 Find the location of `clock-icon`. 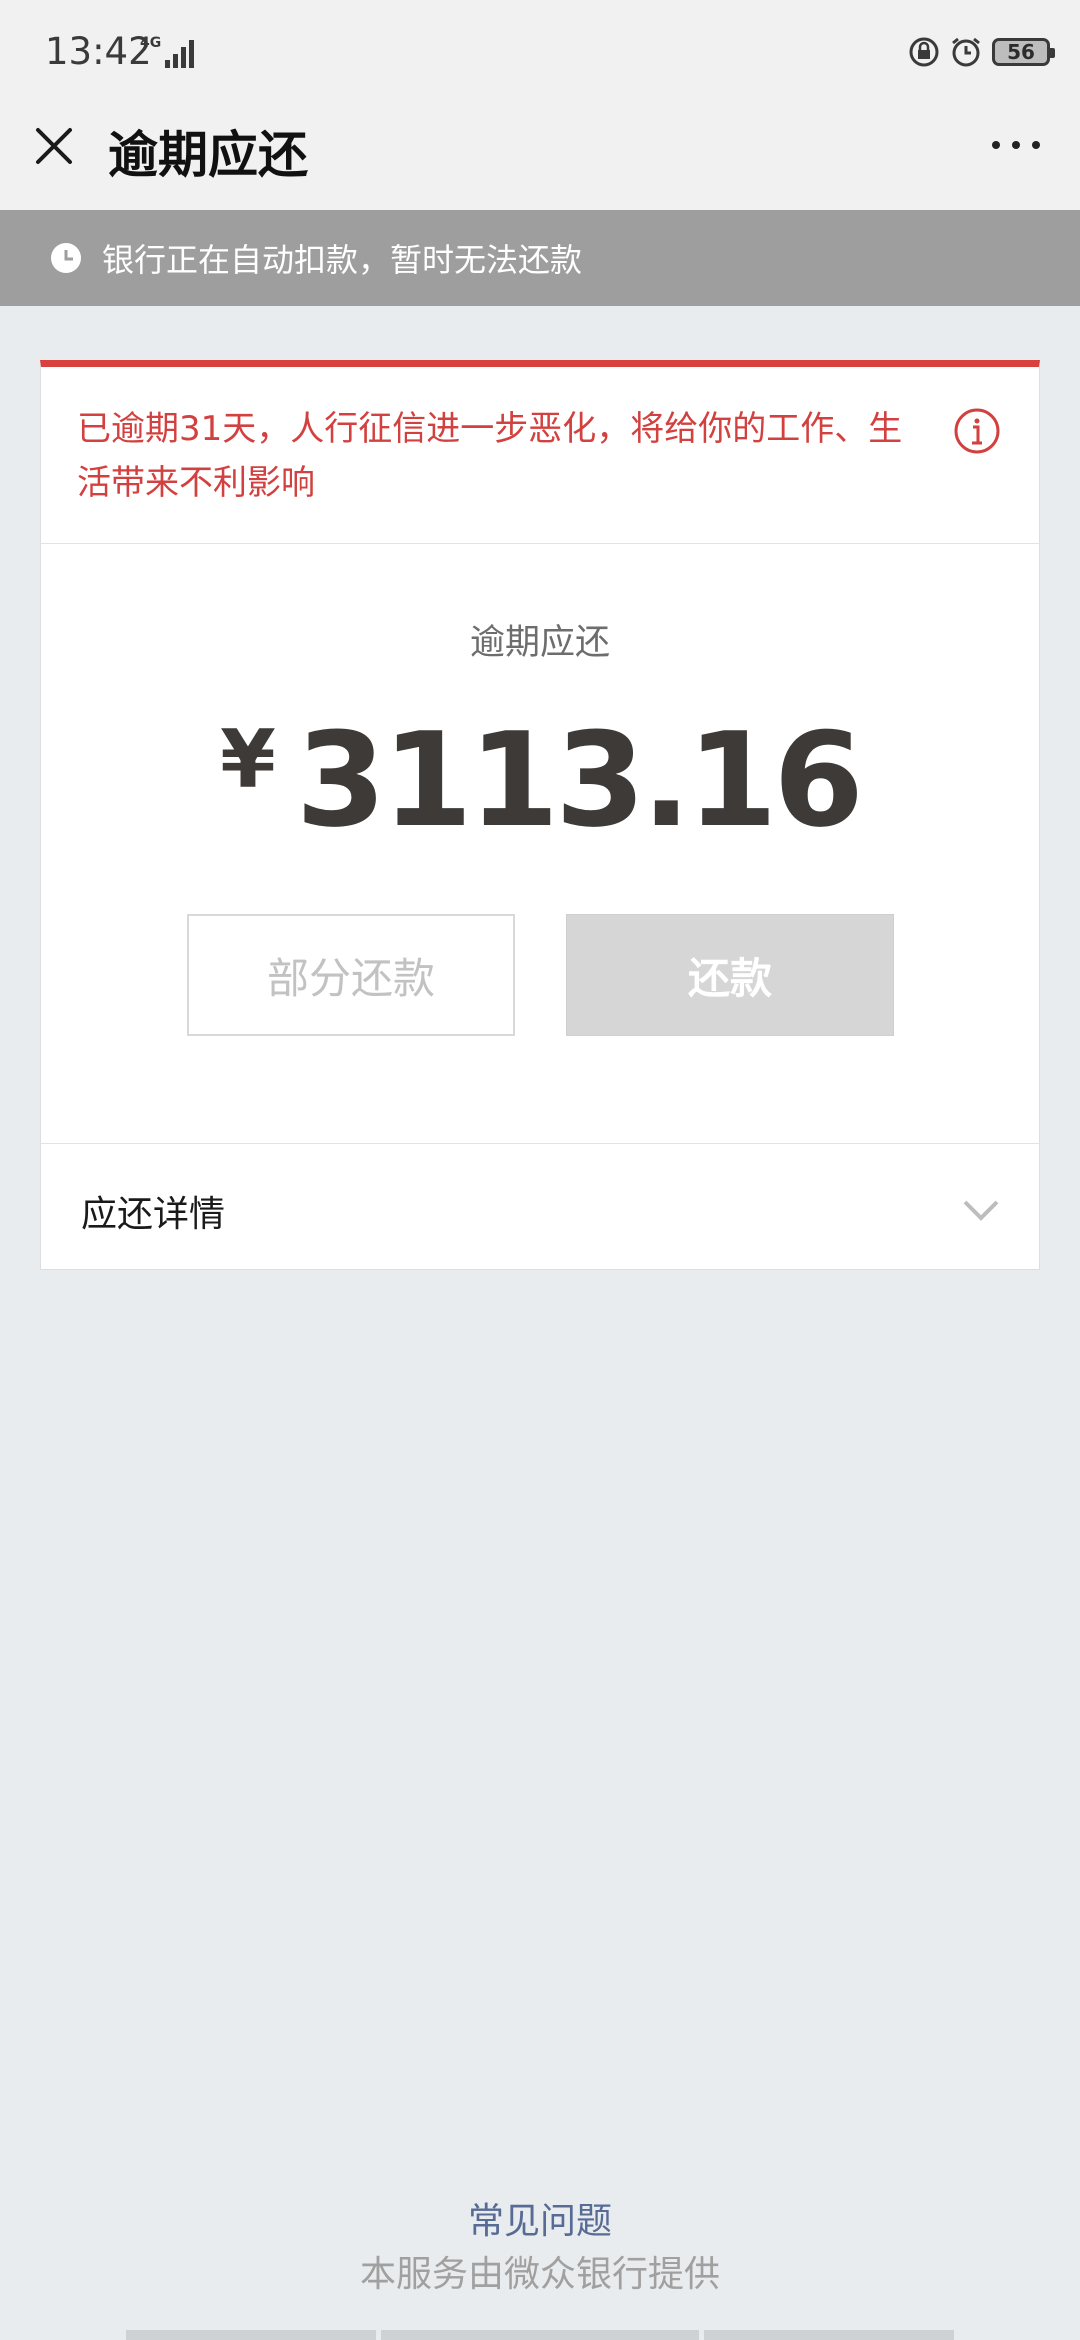

clock-icon is located at coordinates (66, 258).